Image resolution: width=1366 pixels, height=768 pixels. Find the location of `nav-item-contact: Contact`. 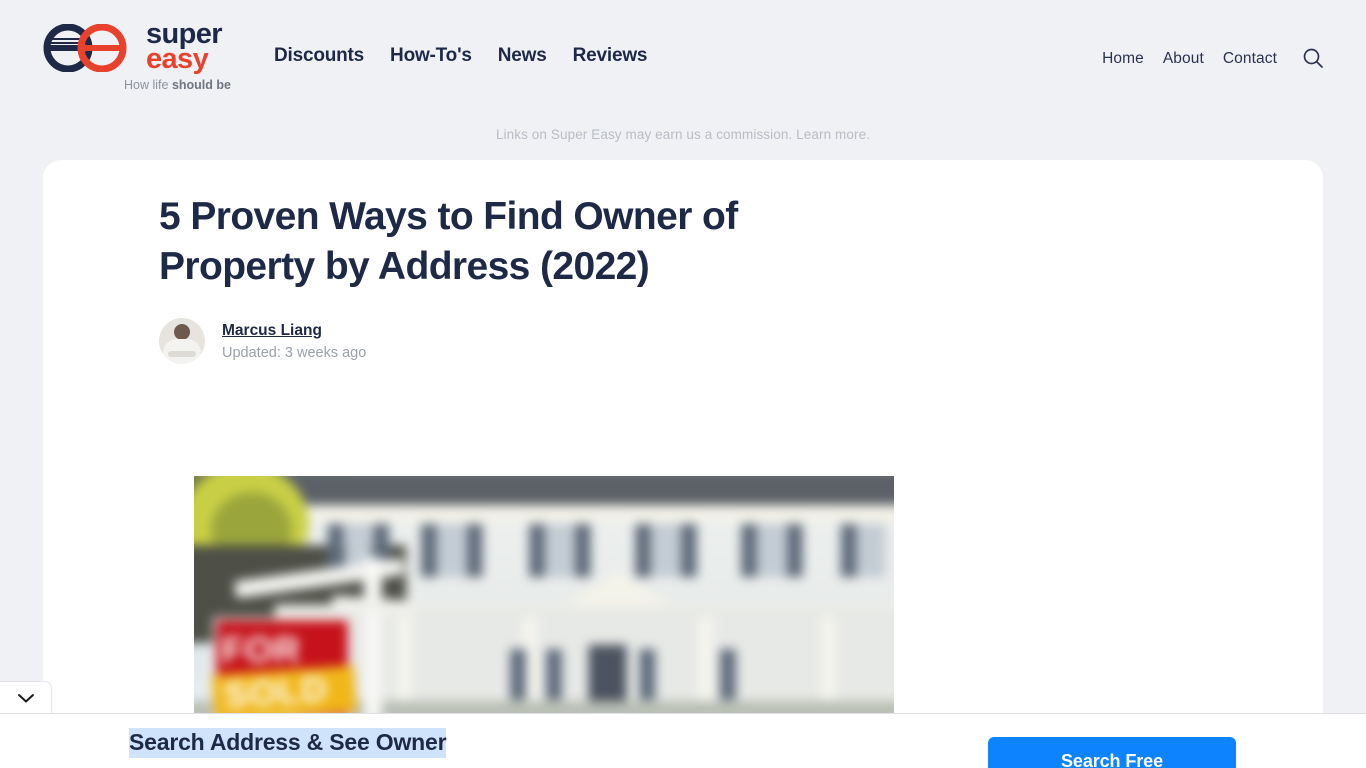

nav-item-contact: Contact is located at coordinates (1250, 59).